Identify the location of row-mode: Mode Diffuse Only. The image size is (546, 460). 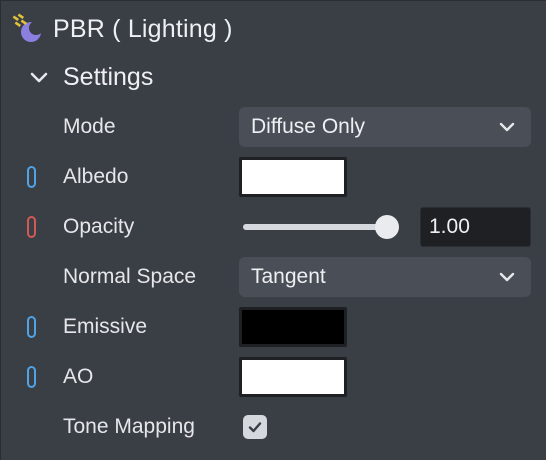
(273, 127).